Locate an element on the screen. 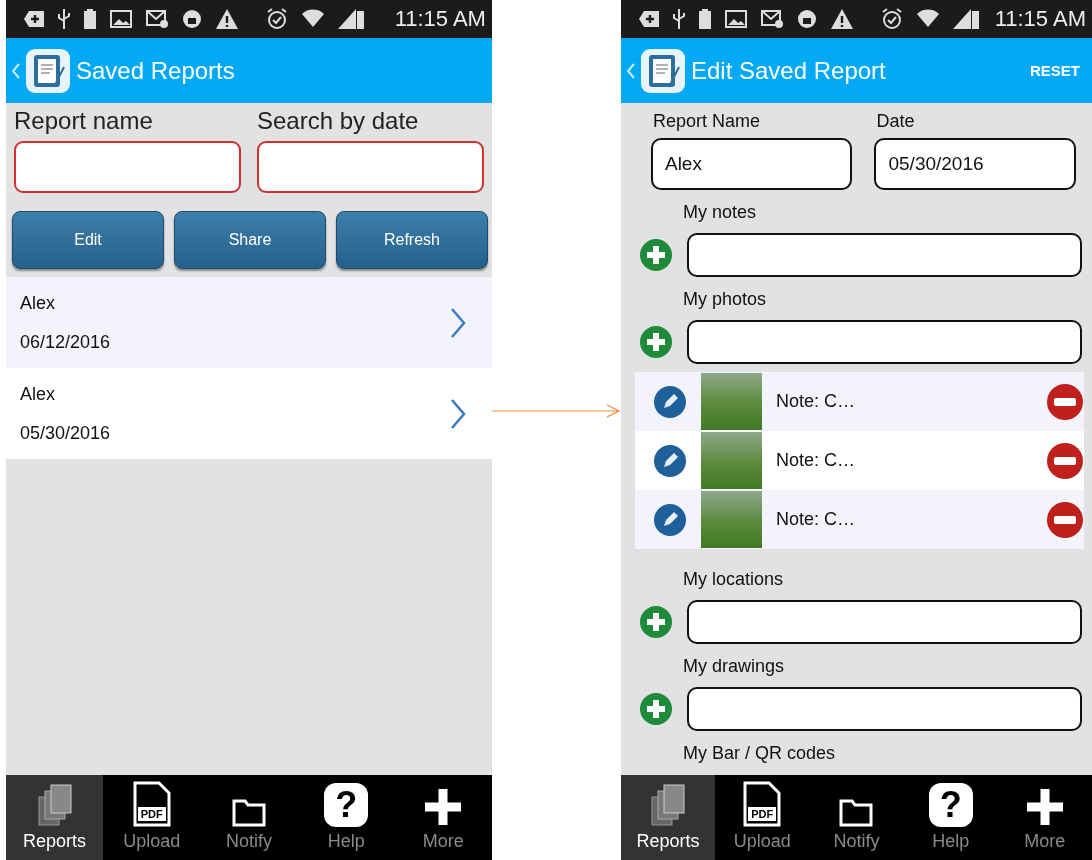  action-button: Refresh is located at coordinates (411, 240).